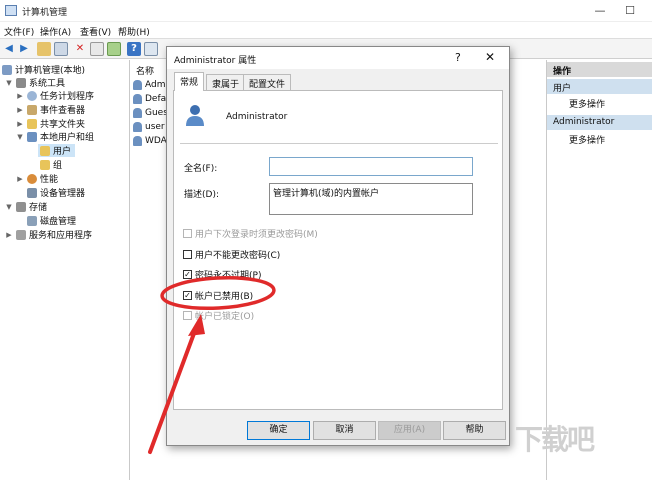 Image resolution: width=652 pixels, height=482 pixels. What do you see at coordinates (196, 325) in the screenshot?
I see `pointer-arrowhead` at bounding box center [196, 325].